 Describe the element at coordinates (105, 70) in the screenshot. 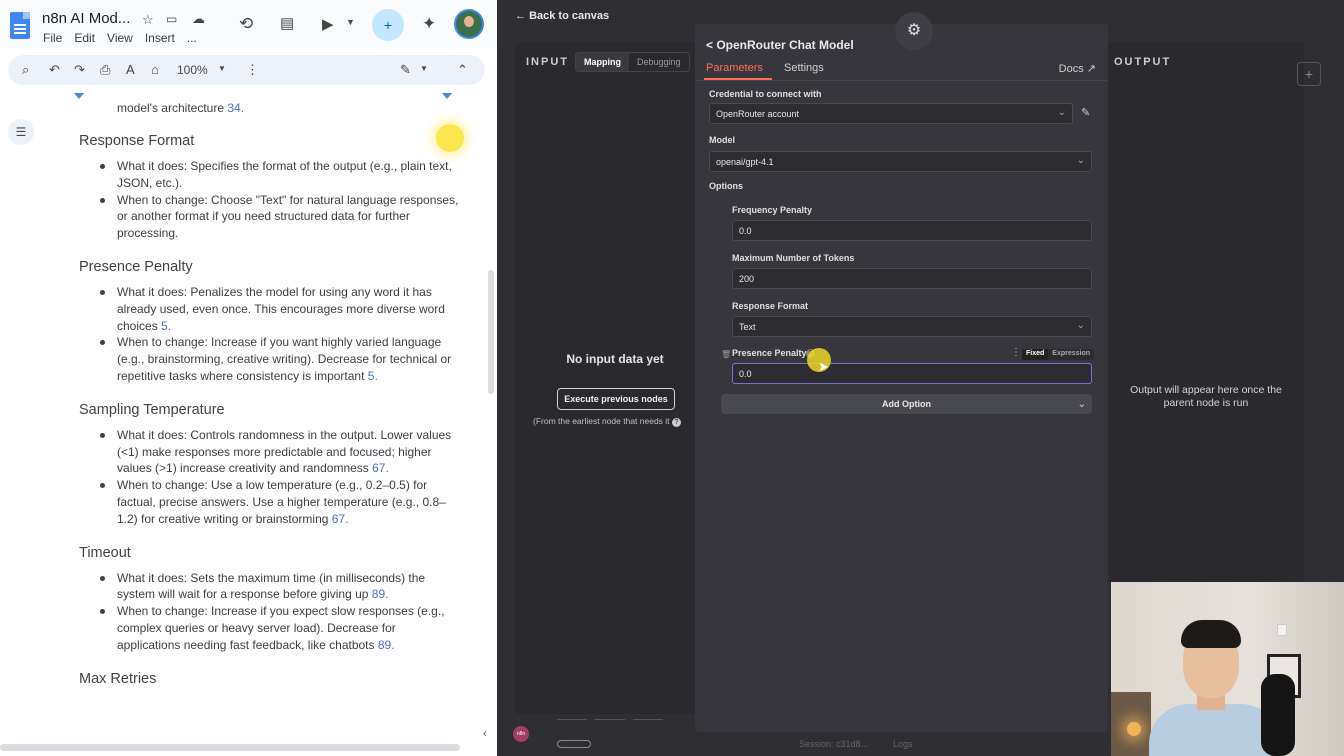

I see `print-icon: ⎙` at that location.